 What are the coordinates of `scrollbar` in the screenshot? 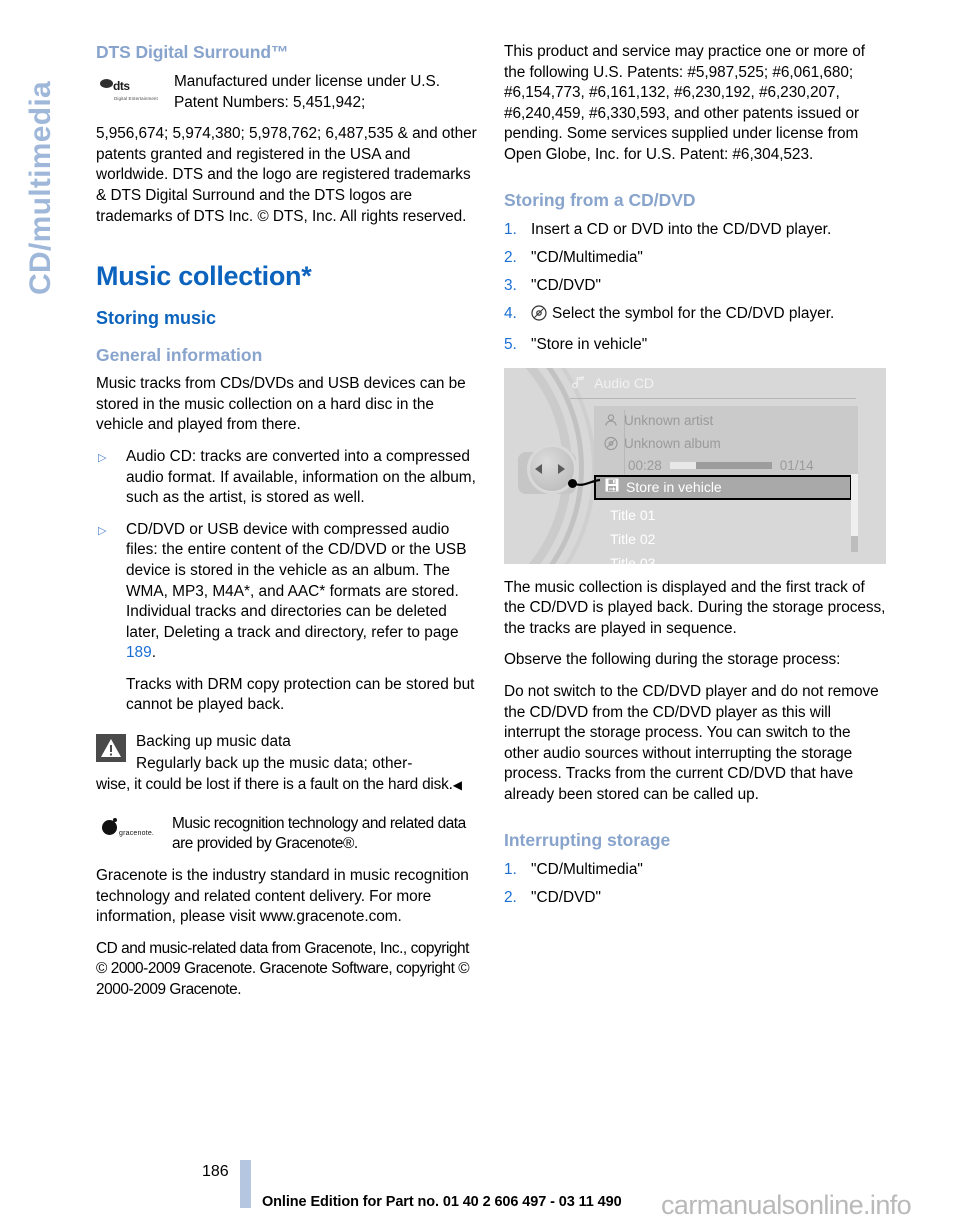 It's located at (854, 512).